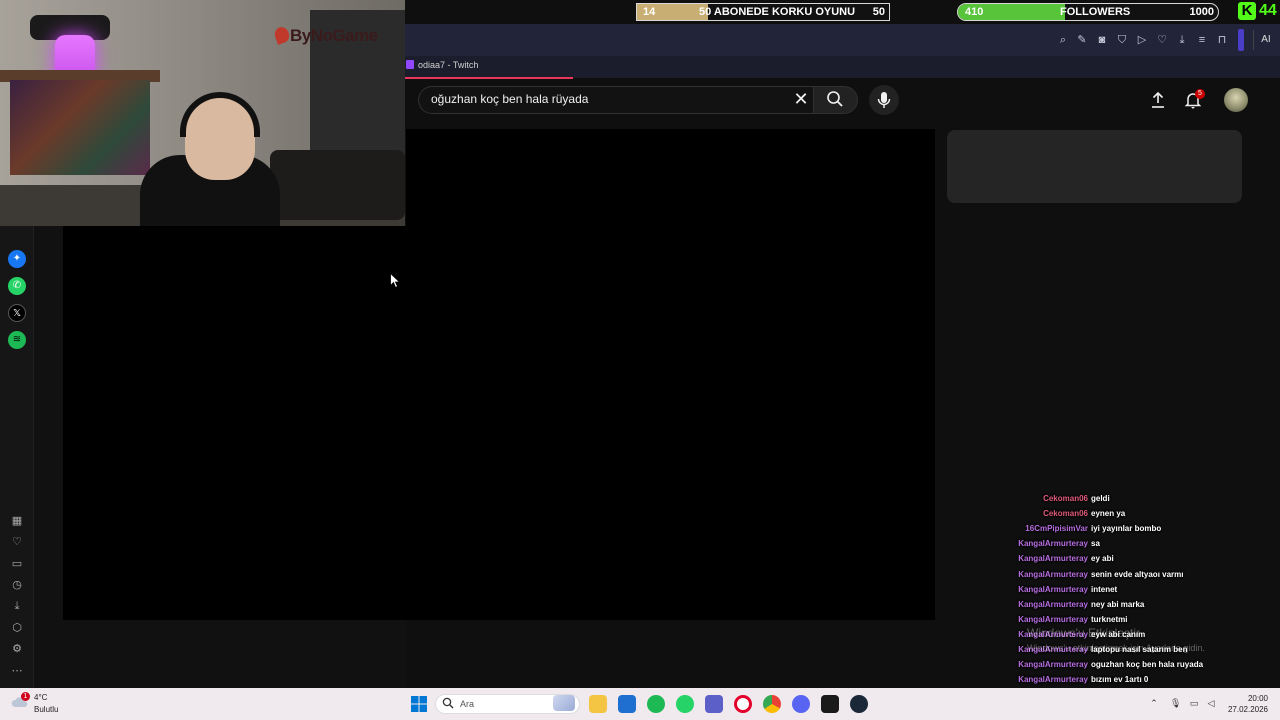  What do you see at coordinates (1147, 665) in the screenshot?
I see `chat-text: oguzhan koç ben hala ruyada` at bounding box center [1147, 665].